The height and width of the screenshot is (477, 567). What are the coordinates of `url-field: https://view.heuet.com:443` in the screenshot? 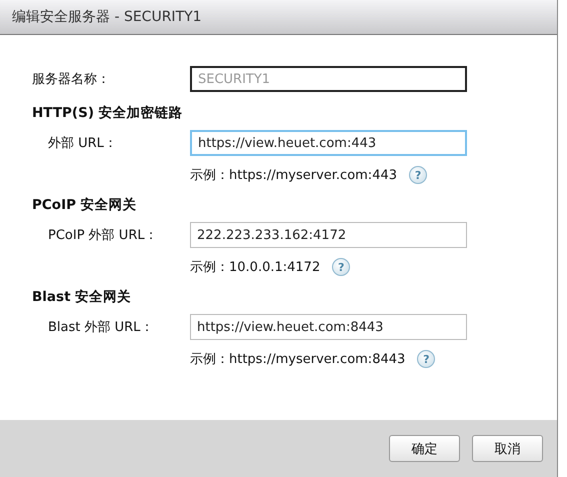 It's located at (328, 143).